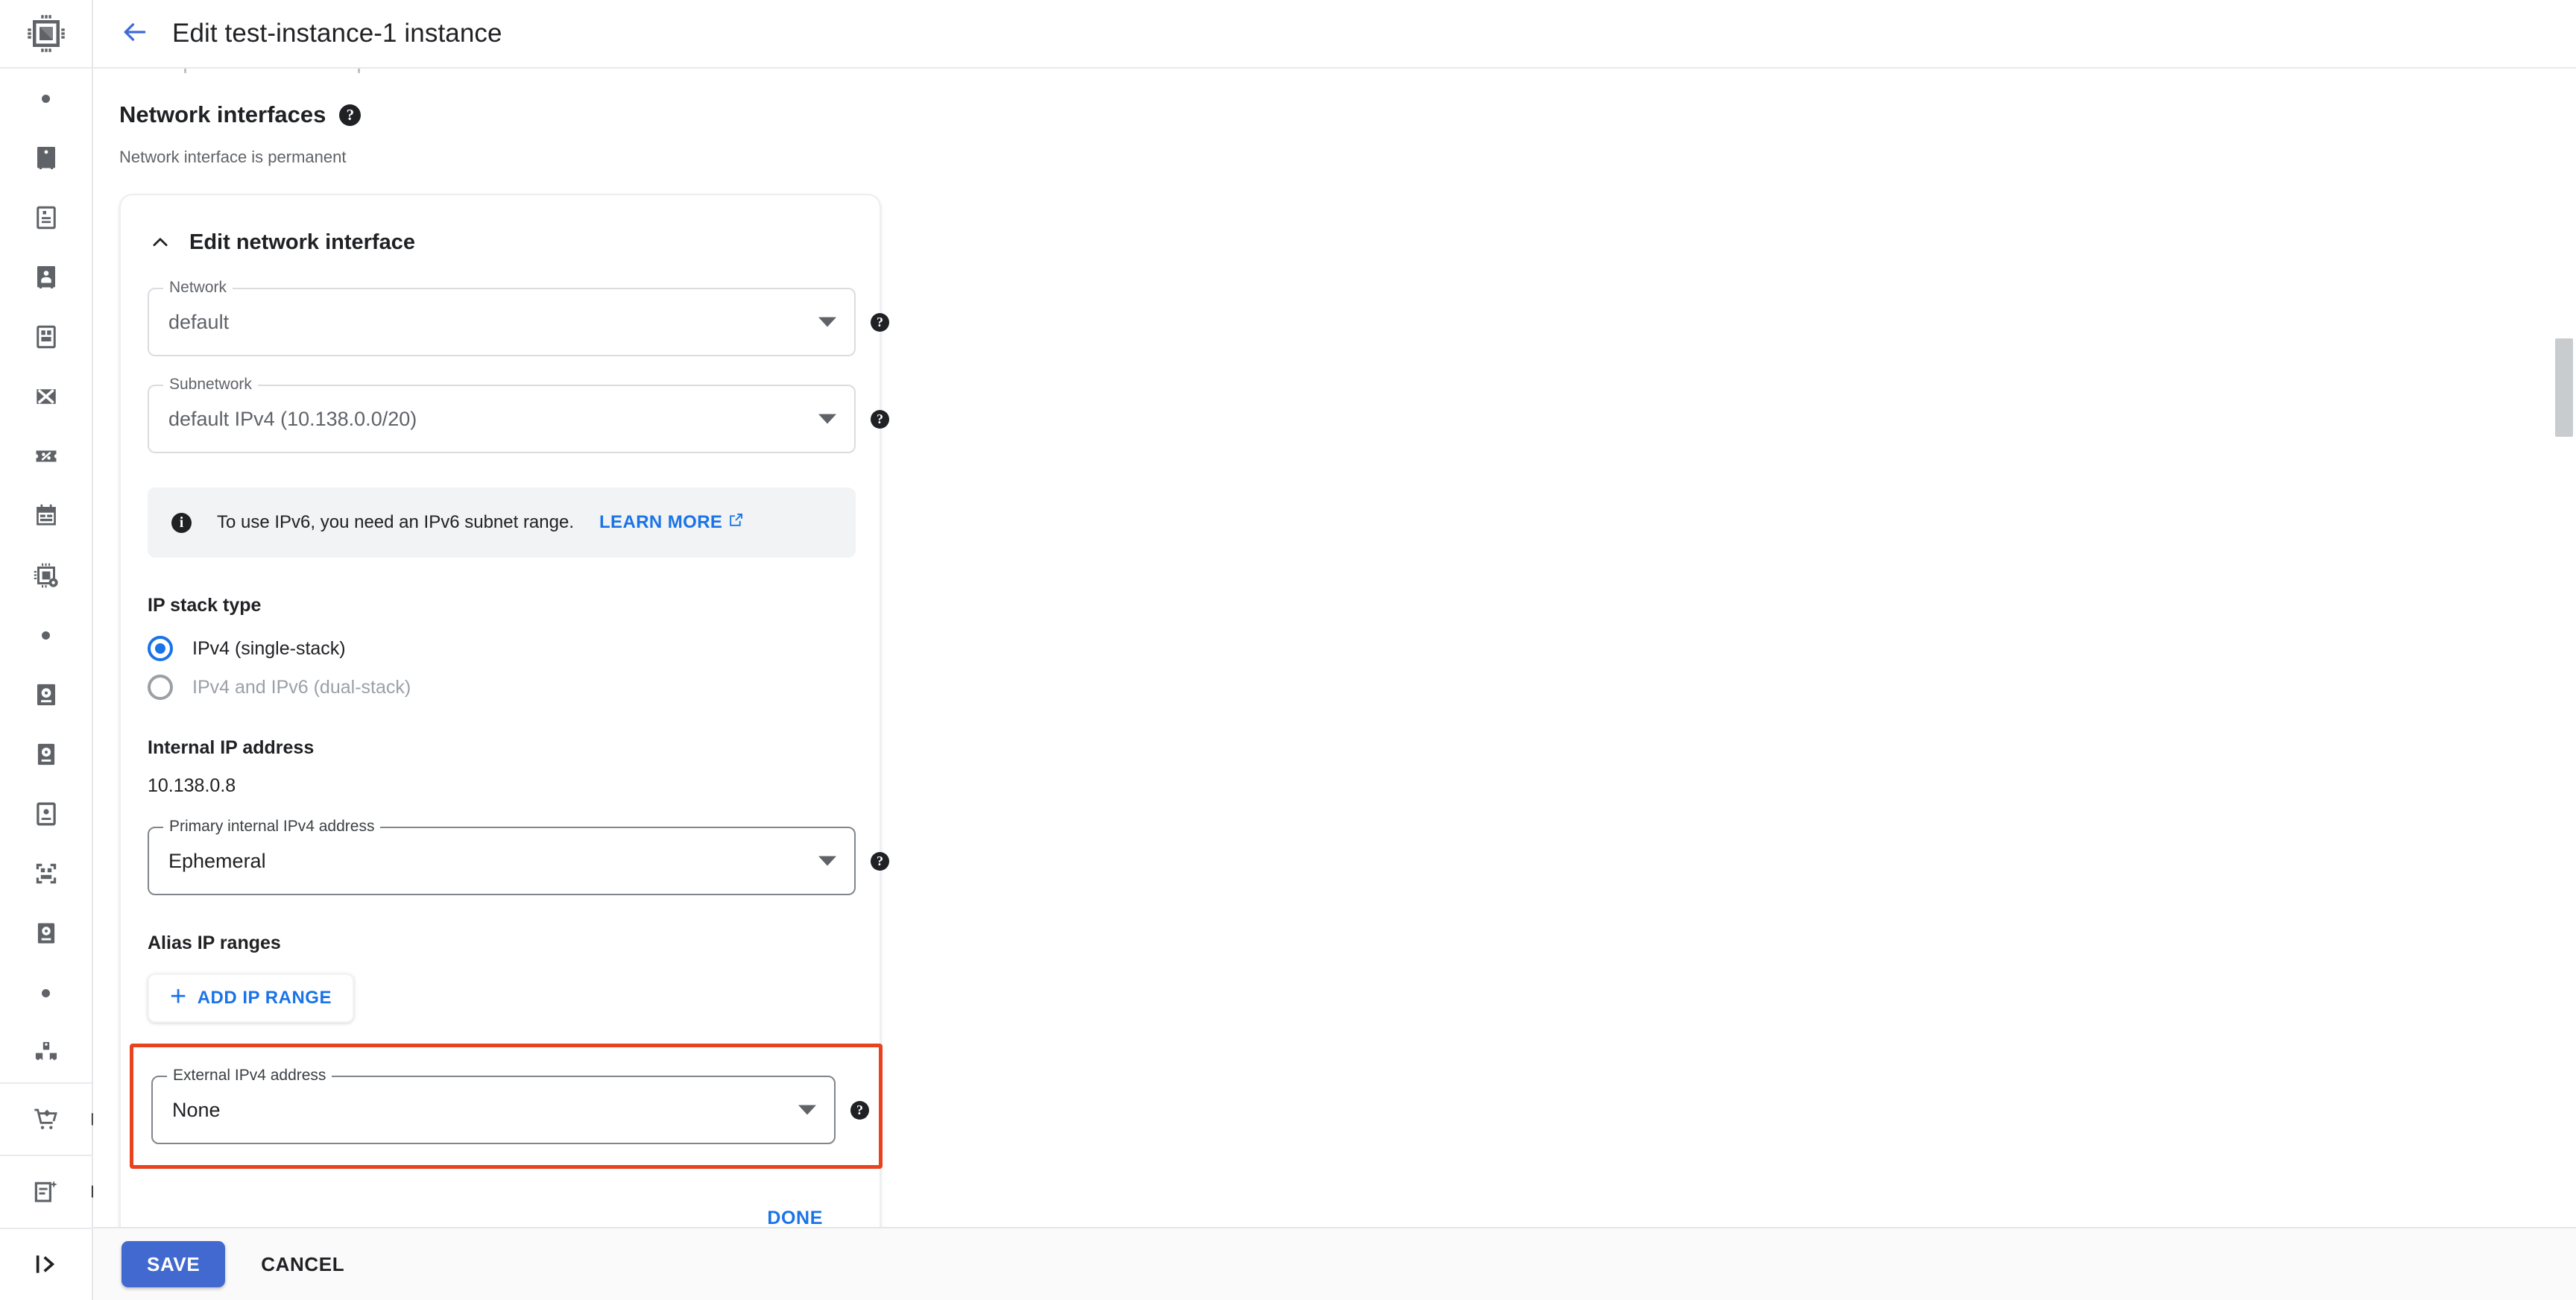 The image size is (2576, 1300). What do you see at coordinates (196, 1110) in the screenshot?
I see `external-ipv4-value: None` at bounding box center [196, 1110].